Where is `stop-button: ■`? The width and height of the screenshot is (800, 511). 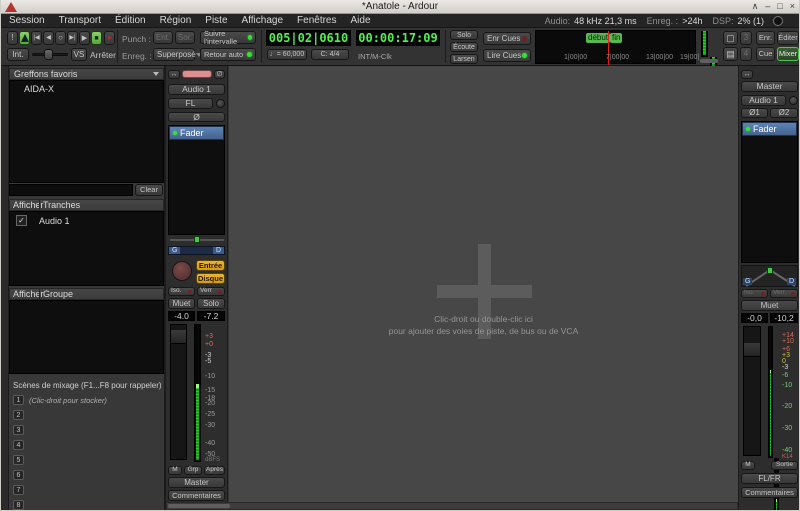 stop-button: ■ is located at coordinates (96, 38).